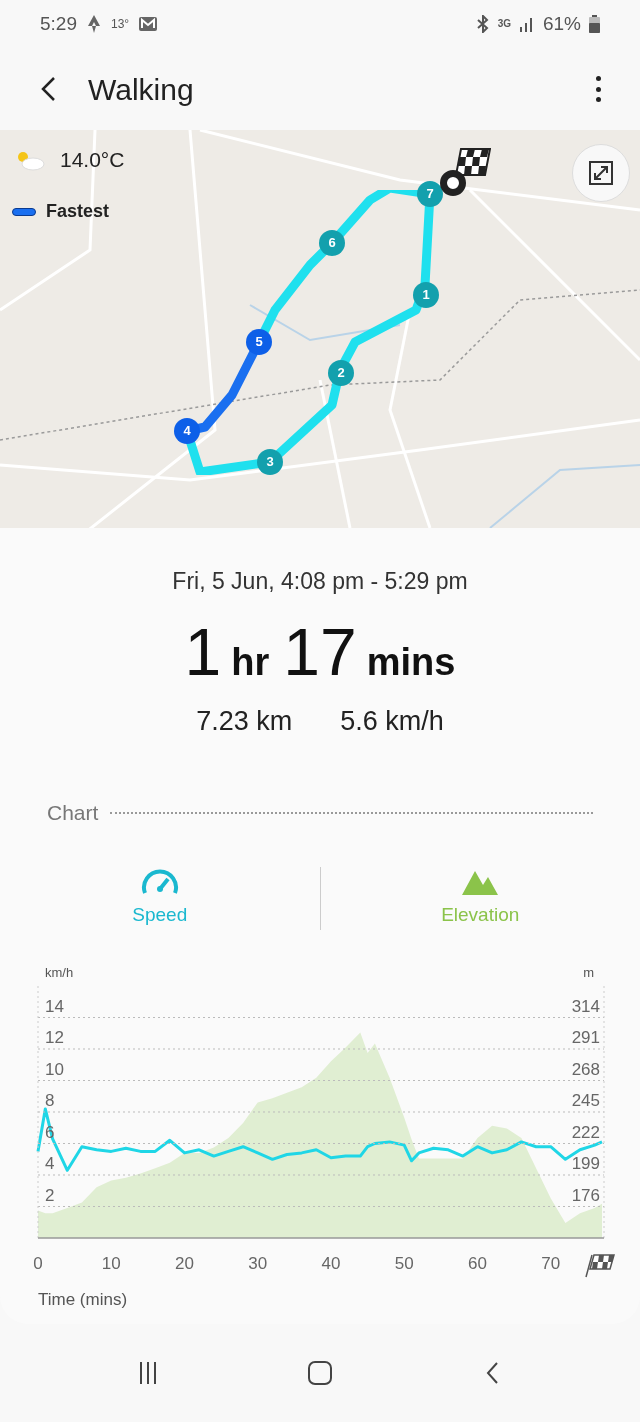 The height and width of the screenshot is (1422, 640). I want to click on date-range: Fri, 5 Jun, 4:08 pm - 5:29 pm, so click(320, 581).